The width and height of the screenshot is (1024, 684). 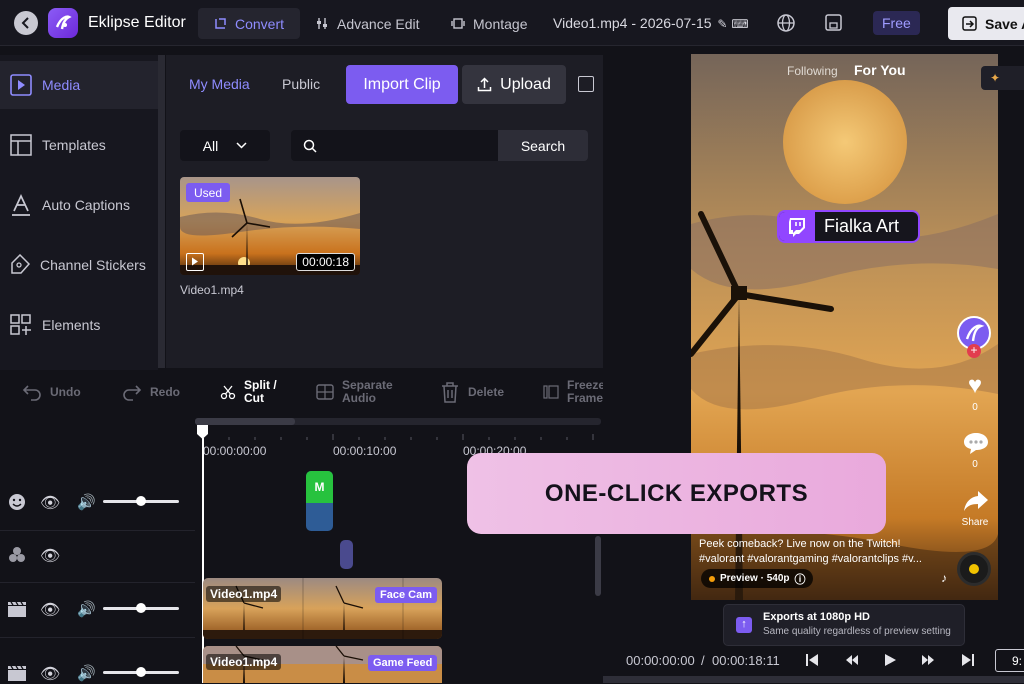 What do you see at coordinates (833, 25) in the screenshot?
I see `save-disk-icon` at bounding box center [833, 25].